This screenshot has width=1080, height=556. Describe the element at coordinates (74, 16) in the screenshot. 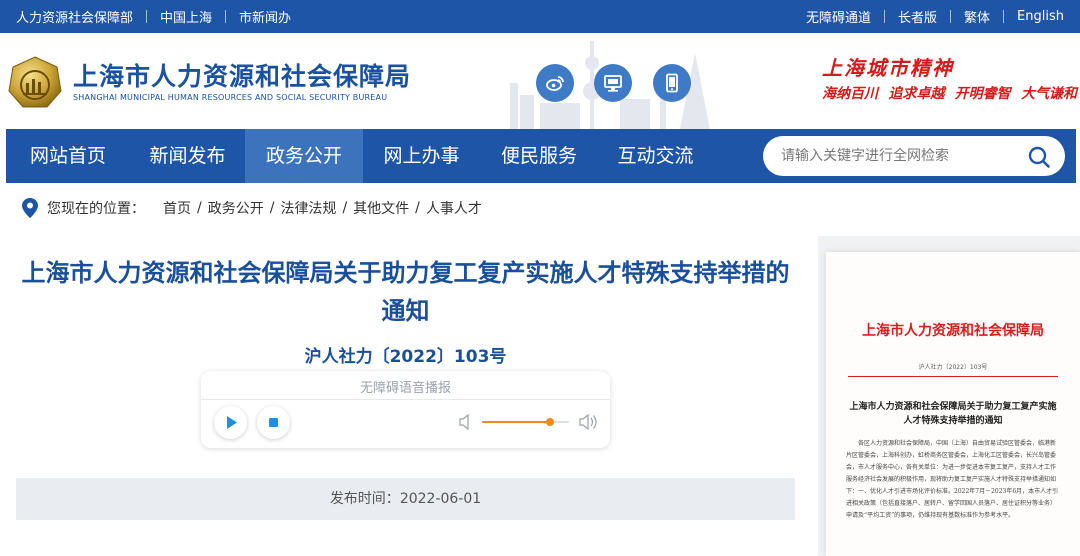

I see `link-mohrss: 人力资源社会保障部` at that location.